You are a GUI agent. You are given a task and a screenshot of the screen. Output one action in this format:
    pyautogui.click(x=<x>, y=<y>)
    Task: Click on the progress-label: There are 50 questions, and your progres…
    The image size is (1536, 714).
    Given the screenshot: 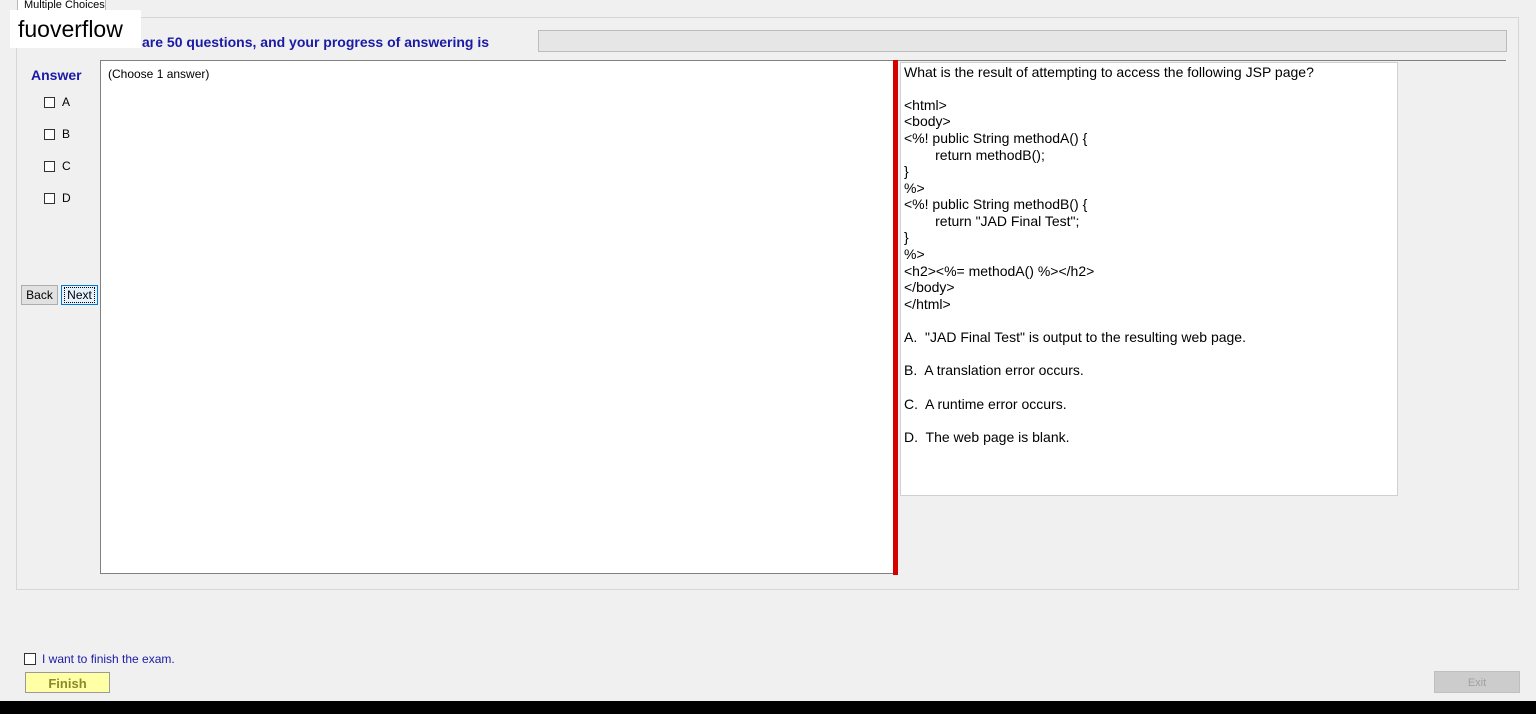 What is the action you would take?
    pyautogui.click(x=294, y=42)
    